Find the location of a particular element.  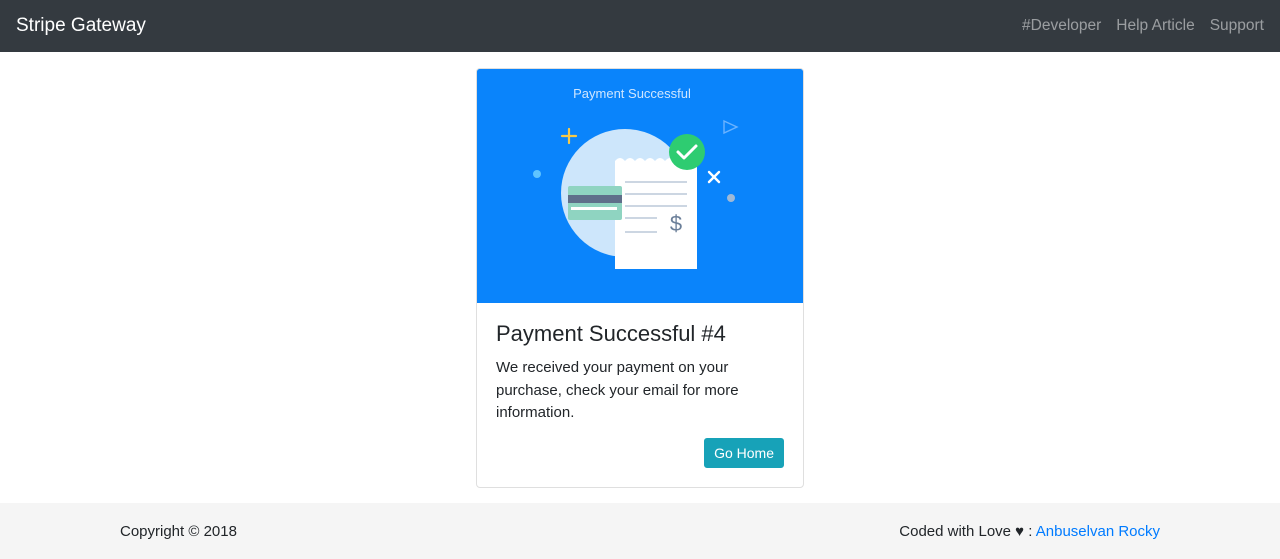

payment-success-illustration: Payment Successful $ is located at coordinates (640, 186).